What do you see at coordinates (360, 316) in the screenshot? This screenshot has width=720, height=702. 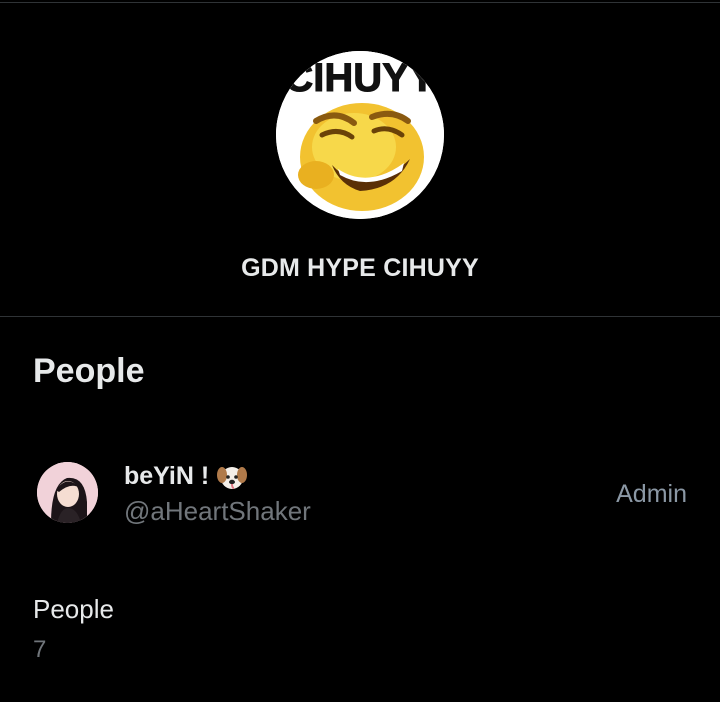 I see `section-divider` at bounding box center [360, 316].